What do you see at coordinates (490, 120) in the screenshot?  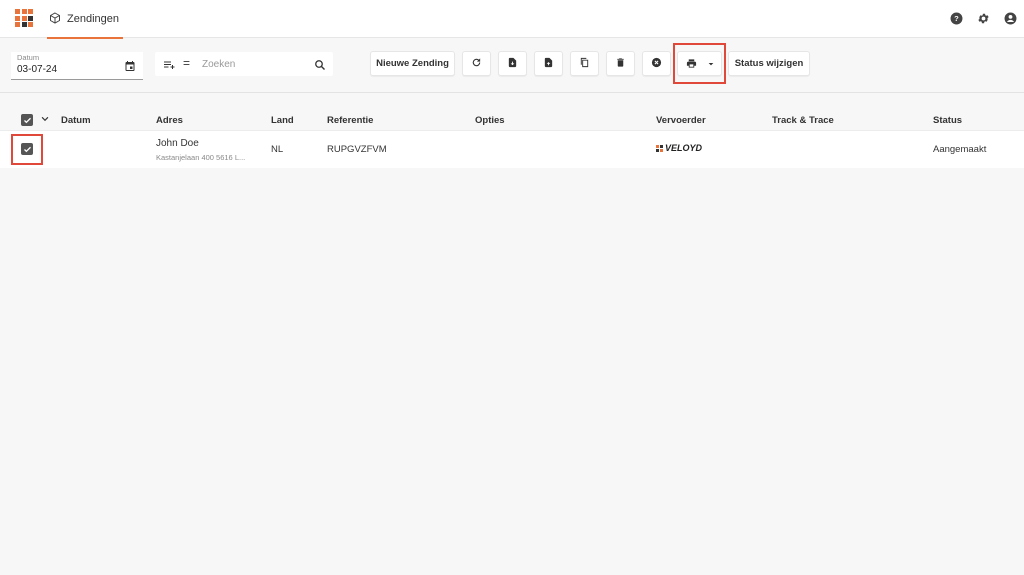 I see `column-header-opties: Opties` at bounding box center [490, 120].